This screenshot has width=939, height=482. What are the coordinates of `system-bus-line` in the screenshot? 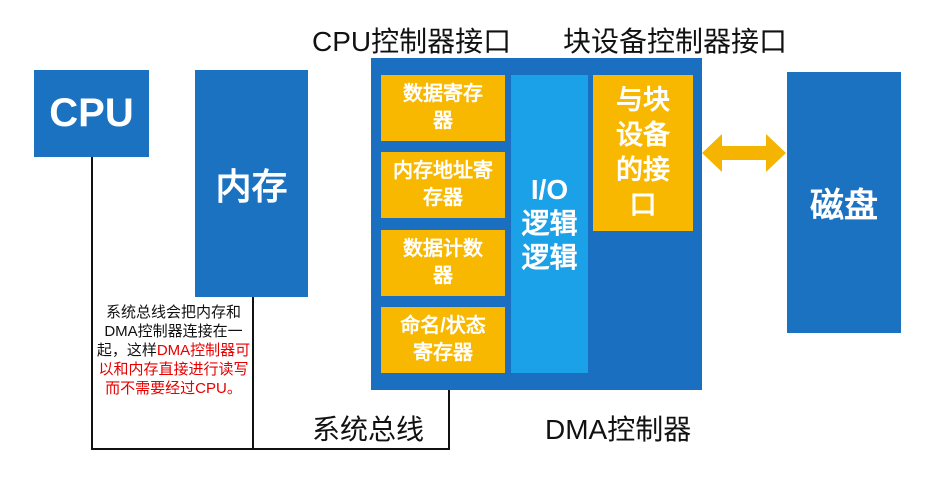 It's located at (270, 449).